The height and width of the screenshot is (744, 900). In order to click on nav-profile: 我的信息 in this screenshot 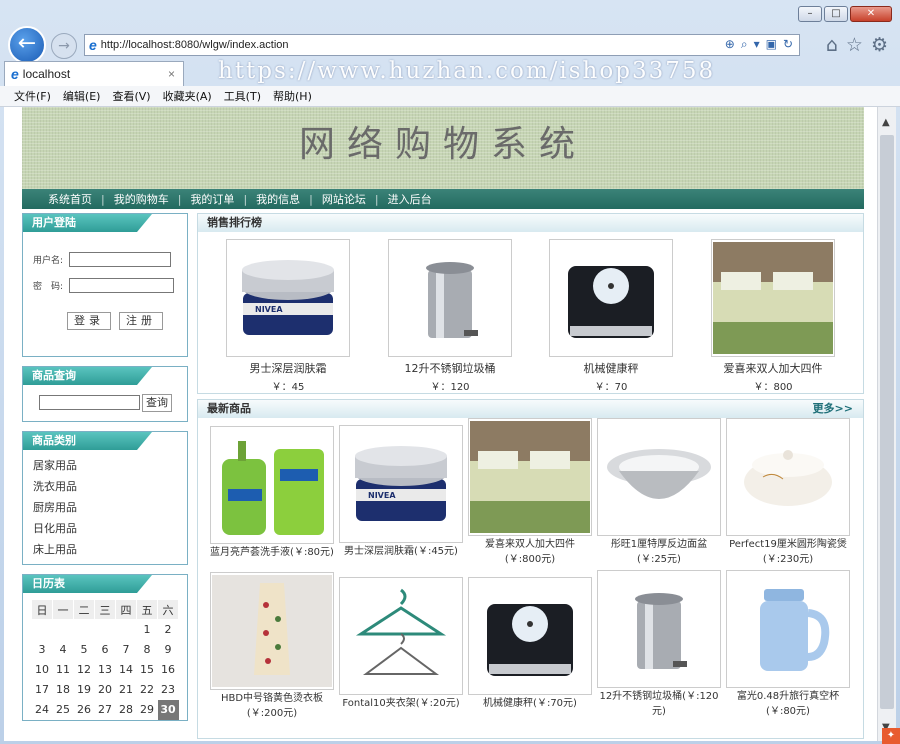, I will do `click(278, 199)`.